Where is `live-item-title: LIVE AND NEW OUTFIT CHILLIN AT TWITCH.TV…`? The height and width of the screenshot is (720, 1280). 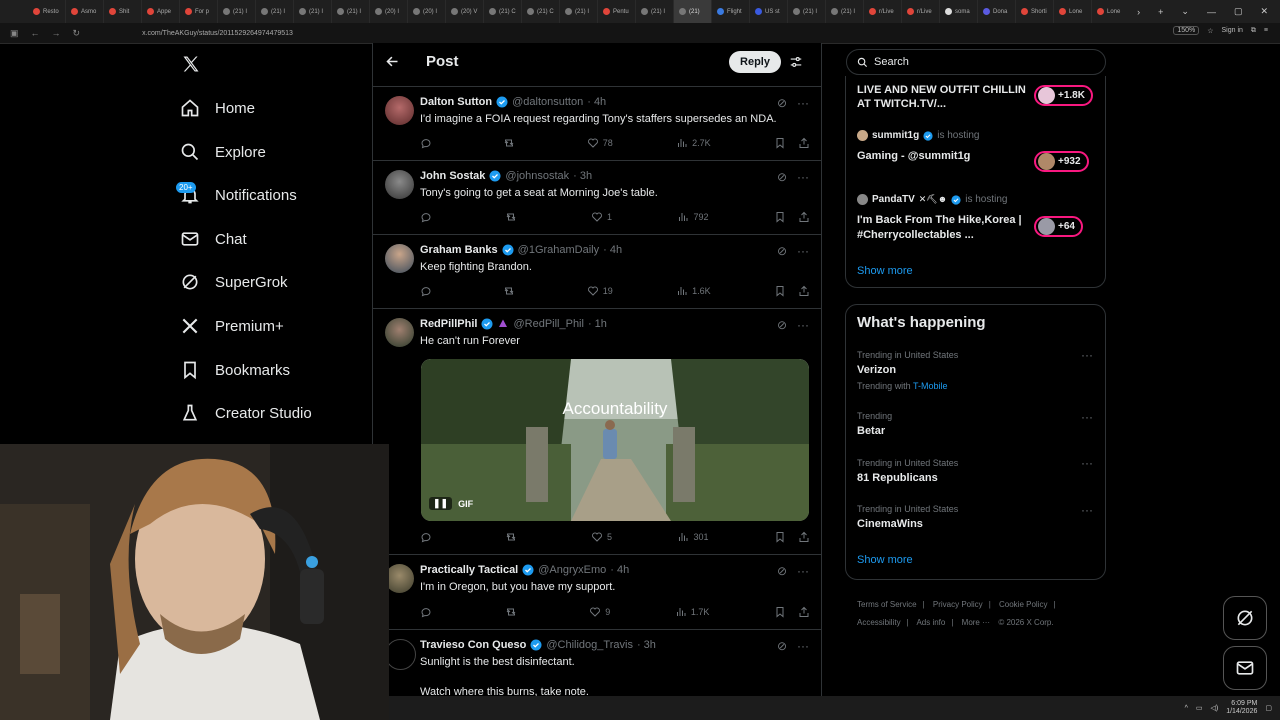
live-item-title: LIVE AND NEW OUTFIT CHILLIN AT TWITCH.TV… is located at coordinates (942, 97).